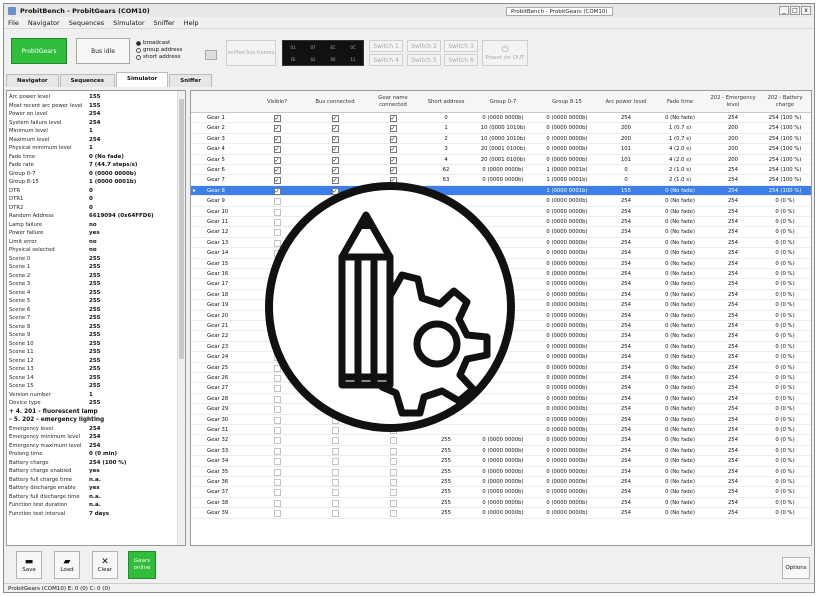  I want to click on tab-simulator: Simulator, so click(142, 79).